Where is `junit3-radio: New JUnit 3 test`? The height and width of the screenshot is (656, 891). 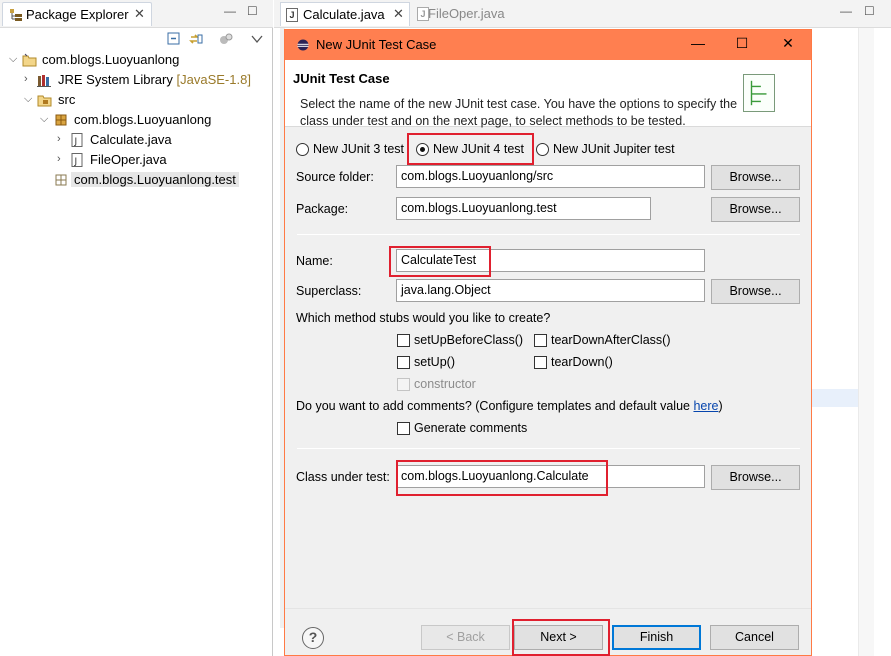 junit3-radio: New JUnit 3 test is located at coordinates (352, 150).